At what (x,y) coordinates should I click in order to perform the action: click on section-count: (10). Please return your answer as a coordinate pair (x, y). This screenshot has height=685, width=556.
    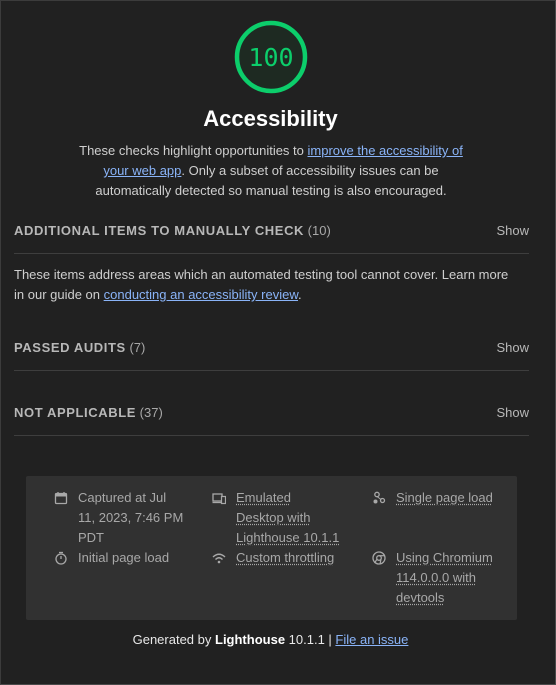
    Looking at the image, I should click on (319, 230).